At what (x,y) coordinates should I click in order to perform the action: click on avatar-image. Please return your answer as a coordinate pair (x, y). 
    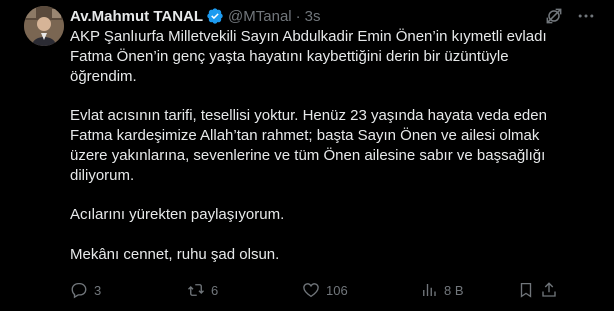
    Looking at the image, I should click on (44, 26).